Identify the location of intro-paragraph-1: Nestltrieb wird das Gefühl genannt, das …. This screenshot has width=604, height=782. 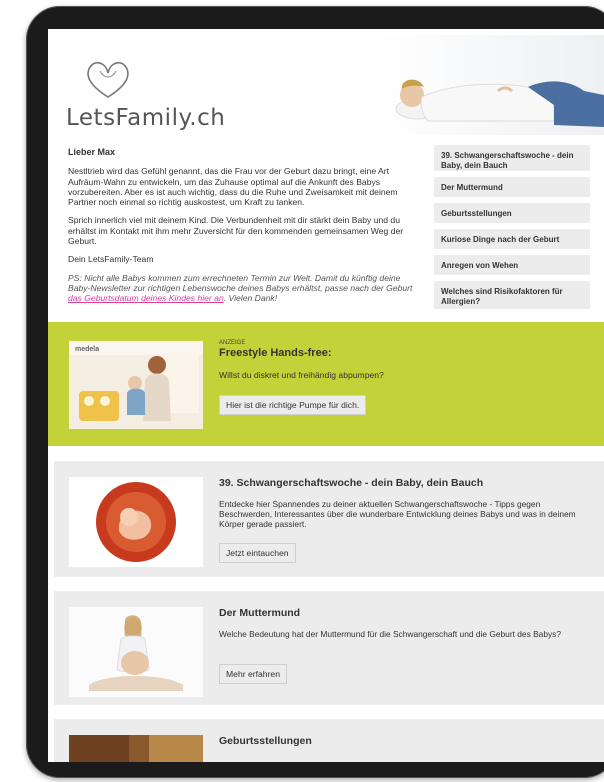
(233, 187).